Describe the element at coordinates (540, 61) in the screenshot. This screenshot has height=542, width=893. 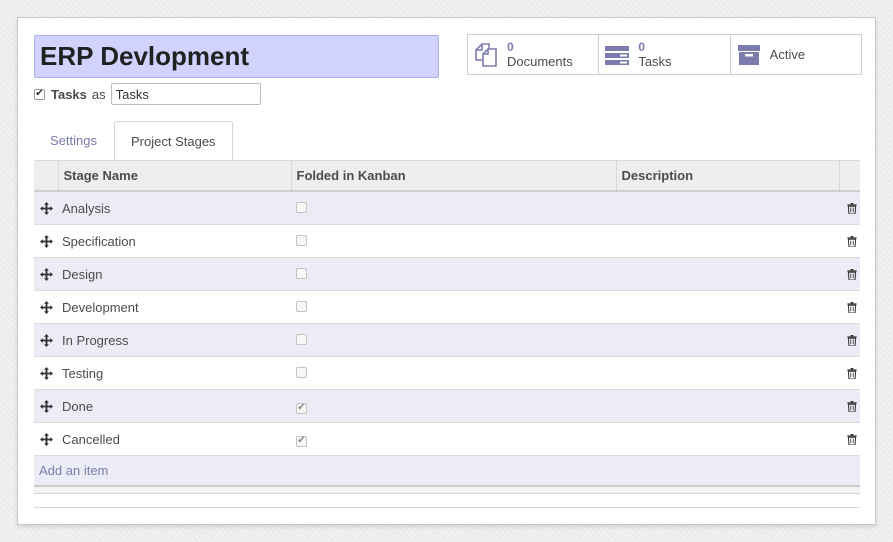
I see `documents-label: Documents` at that location.